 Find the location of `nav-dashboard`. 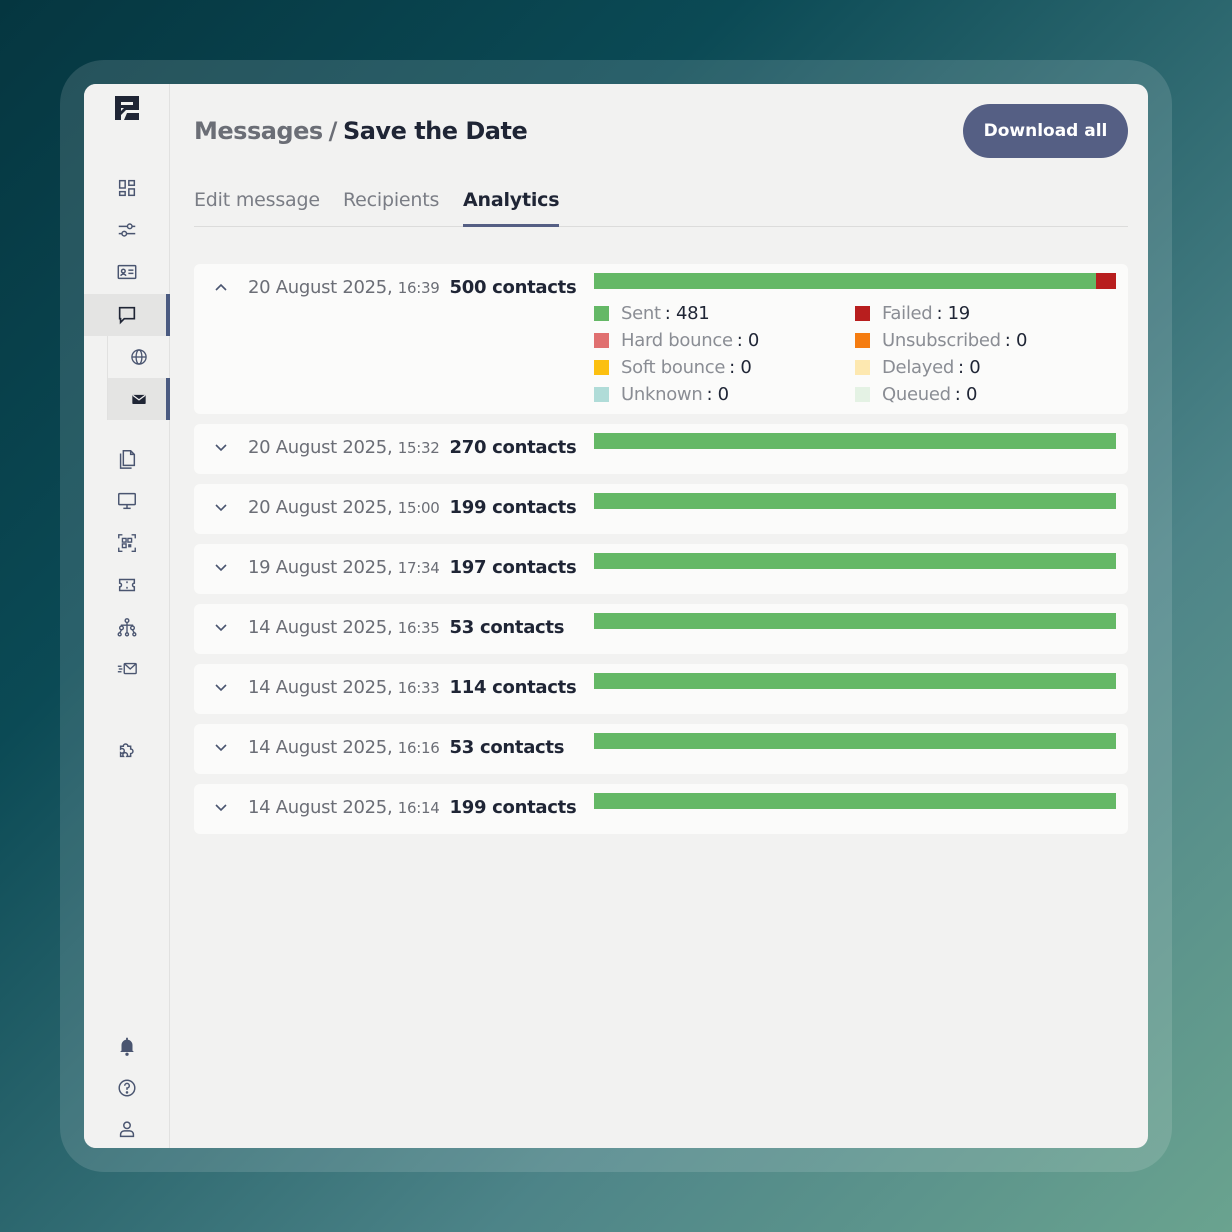

nav-dashboard is located at coordinates (126, 188).